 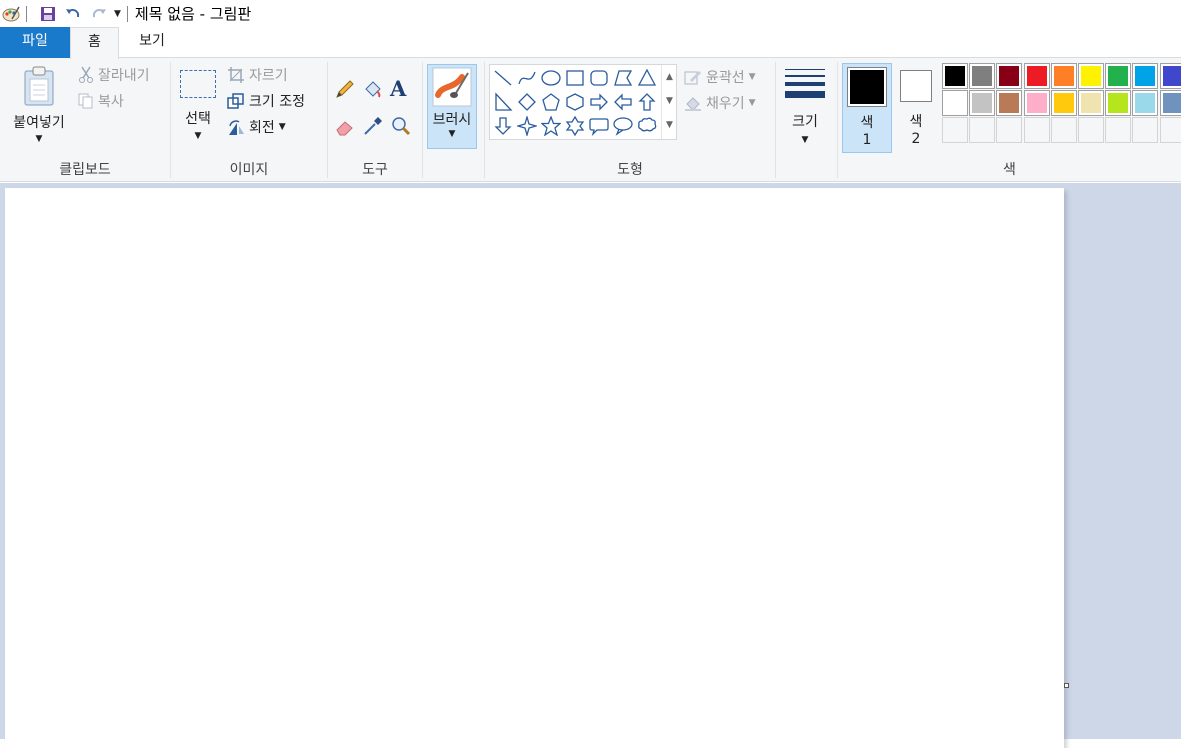 I want to click on copy-button: 복사, so click(x=101, y=101).